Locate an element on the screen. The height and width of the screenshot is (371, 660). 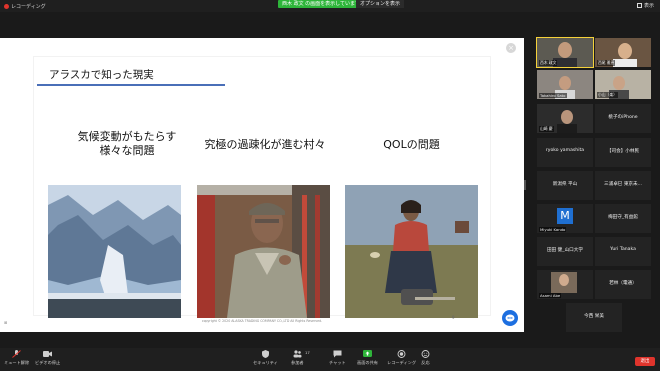
close-icon: × is located at coordinates (511, 48).